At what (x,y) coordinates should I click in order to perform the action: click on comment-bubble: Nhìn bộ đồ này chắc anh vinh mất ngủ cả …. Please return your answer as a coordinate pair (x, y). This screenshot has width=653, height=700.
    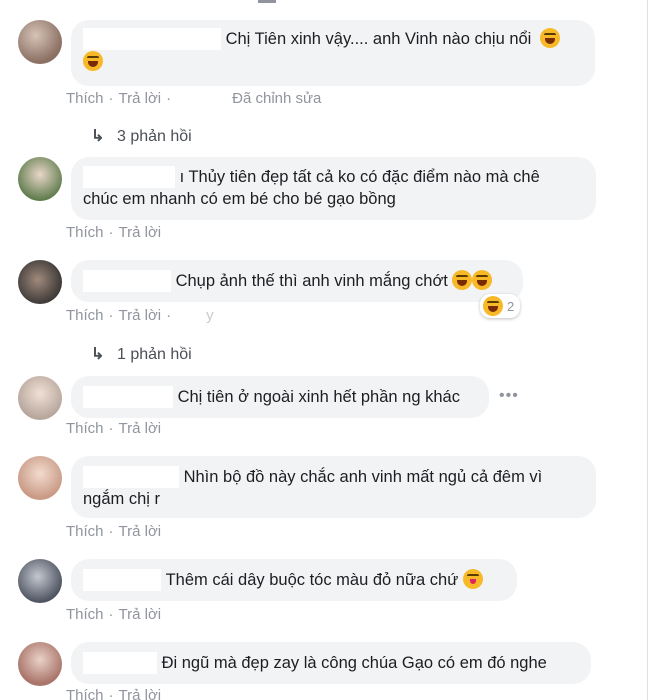
    Looking at the image, I should click on (333, 487).